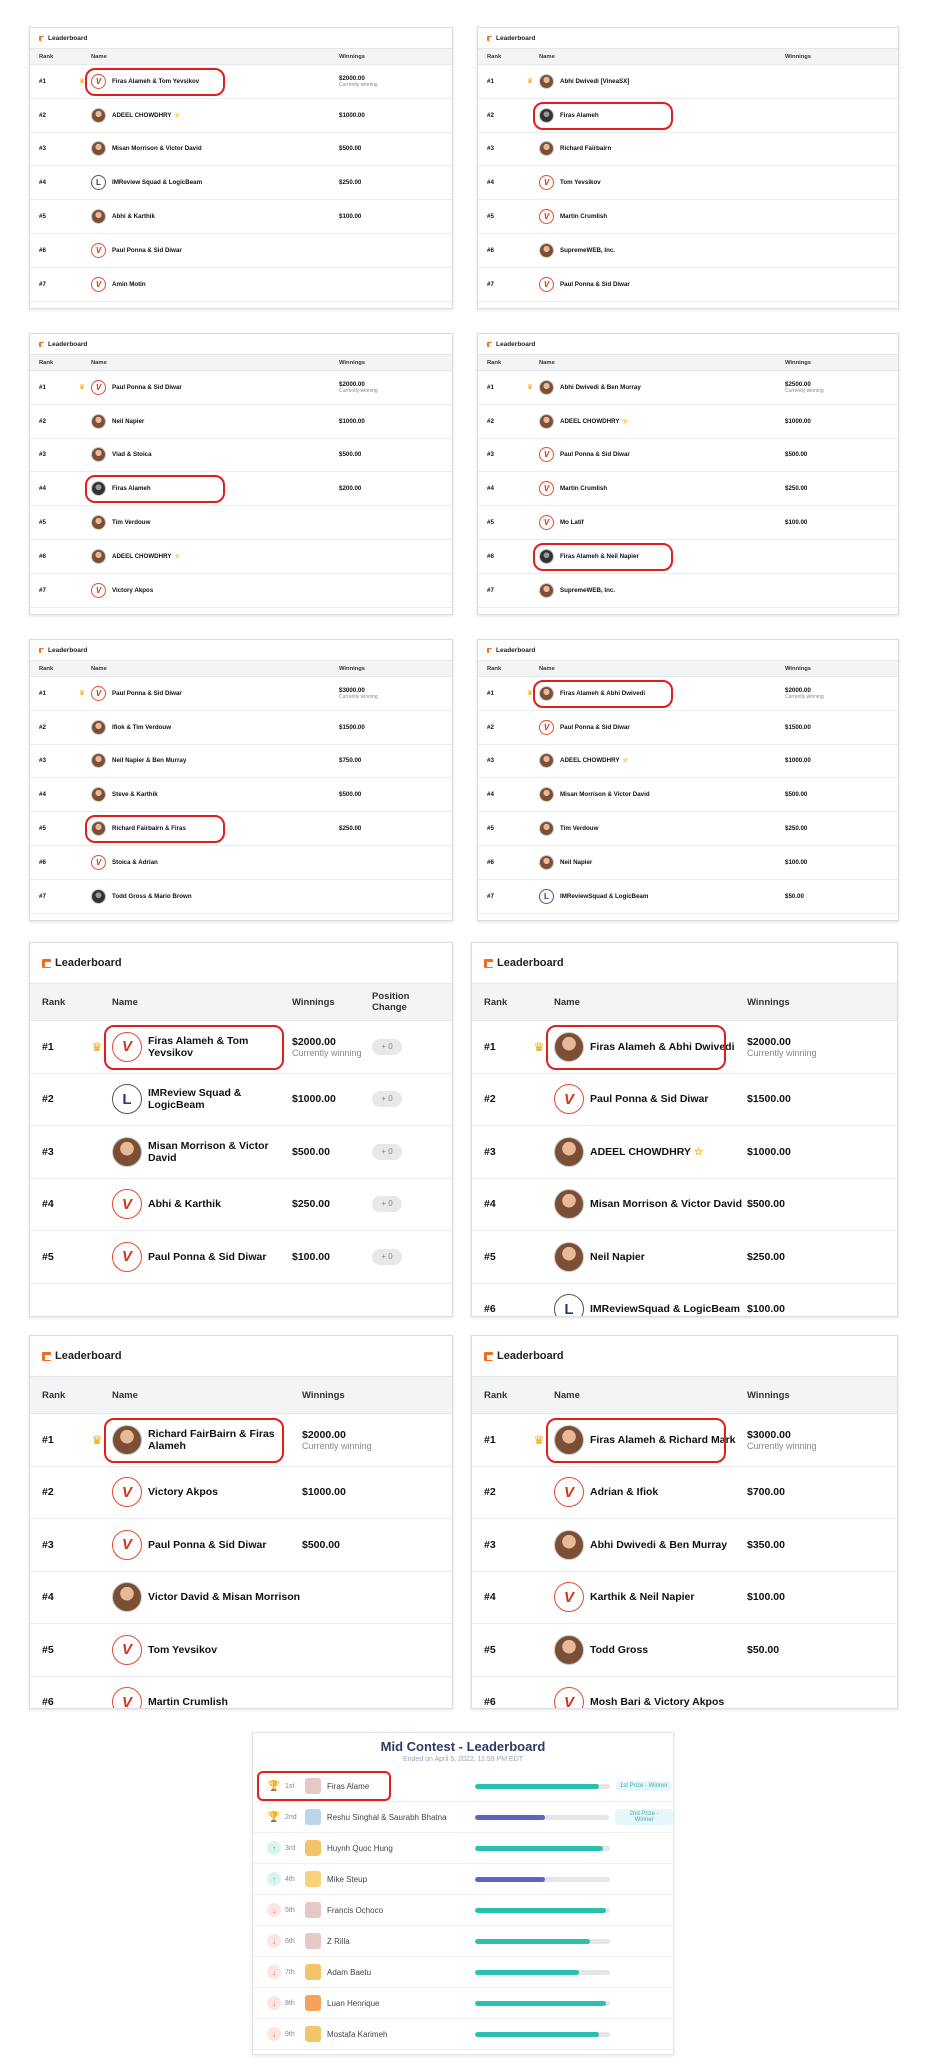 Image resolution: width=925 pixels, height=2069 pixels. I want to click on table-row: #5 V Tom Yevsikov, so click(241, 1650).